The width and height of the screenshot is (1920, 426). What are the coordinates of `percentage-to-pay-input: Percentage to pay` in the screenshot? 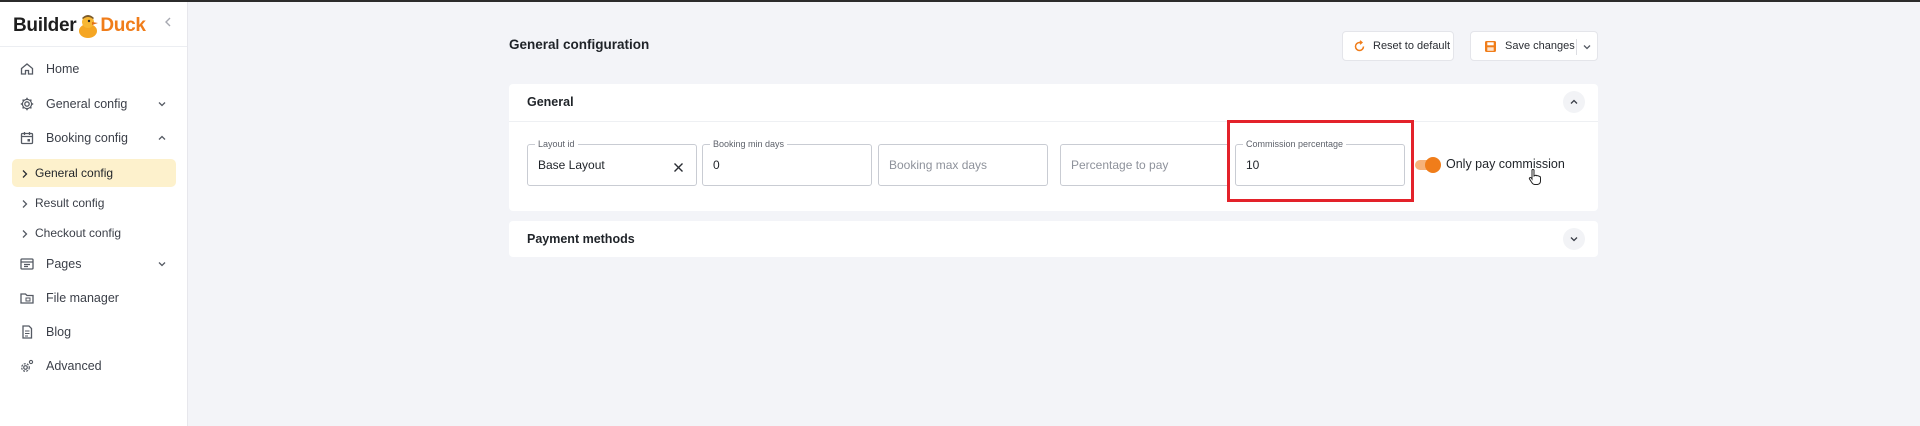 It's located at (1145, 165).